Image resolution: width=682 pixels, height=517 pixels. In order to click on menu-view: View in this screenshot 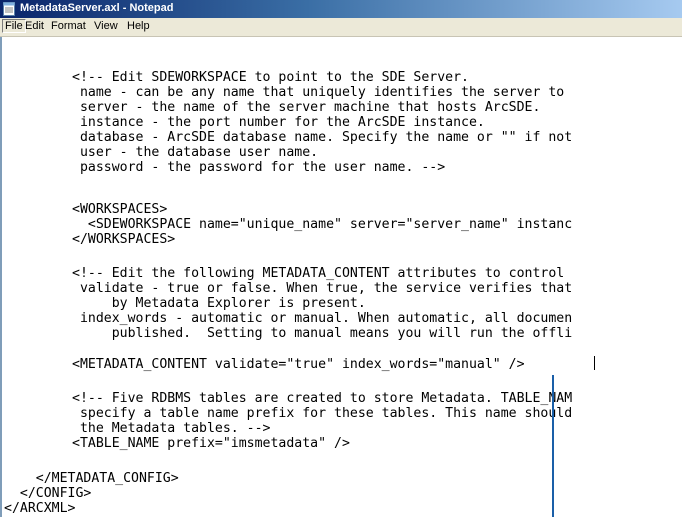, I will do `click(106, 26)`.